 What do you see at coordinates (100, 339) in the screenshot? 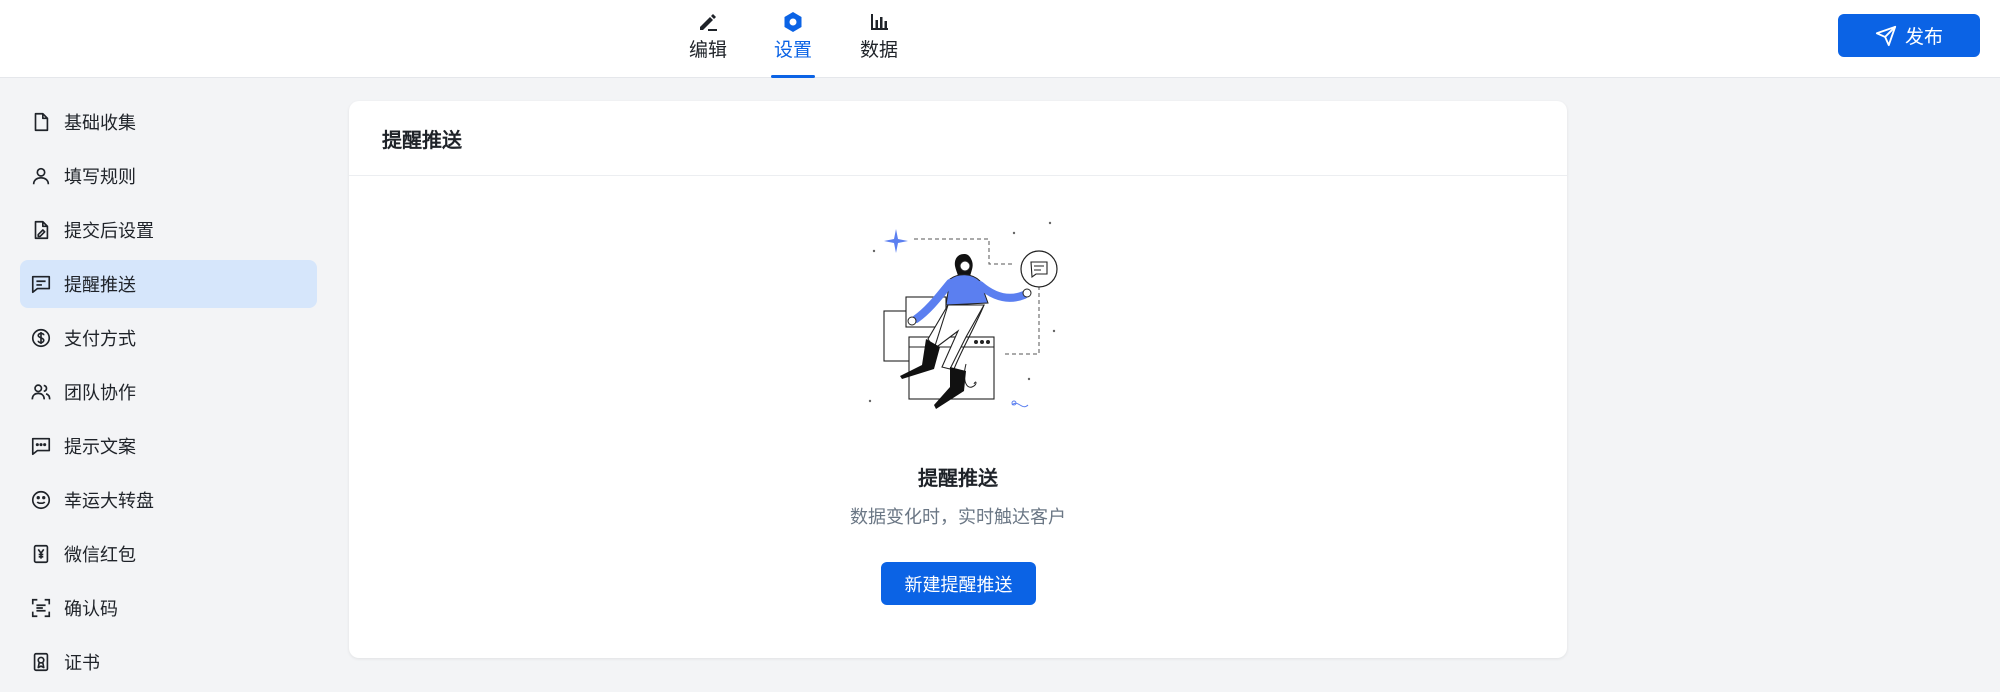
I see `sidebar-item-label: 支付方式` at bounding box center [100, 339].